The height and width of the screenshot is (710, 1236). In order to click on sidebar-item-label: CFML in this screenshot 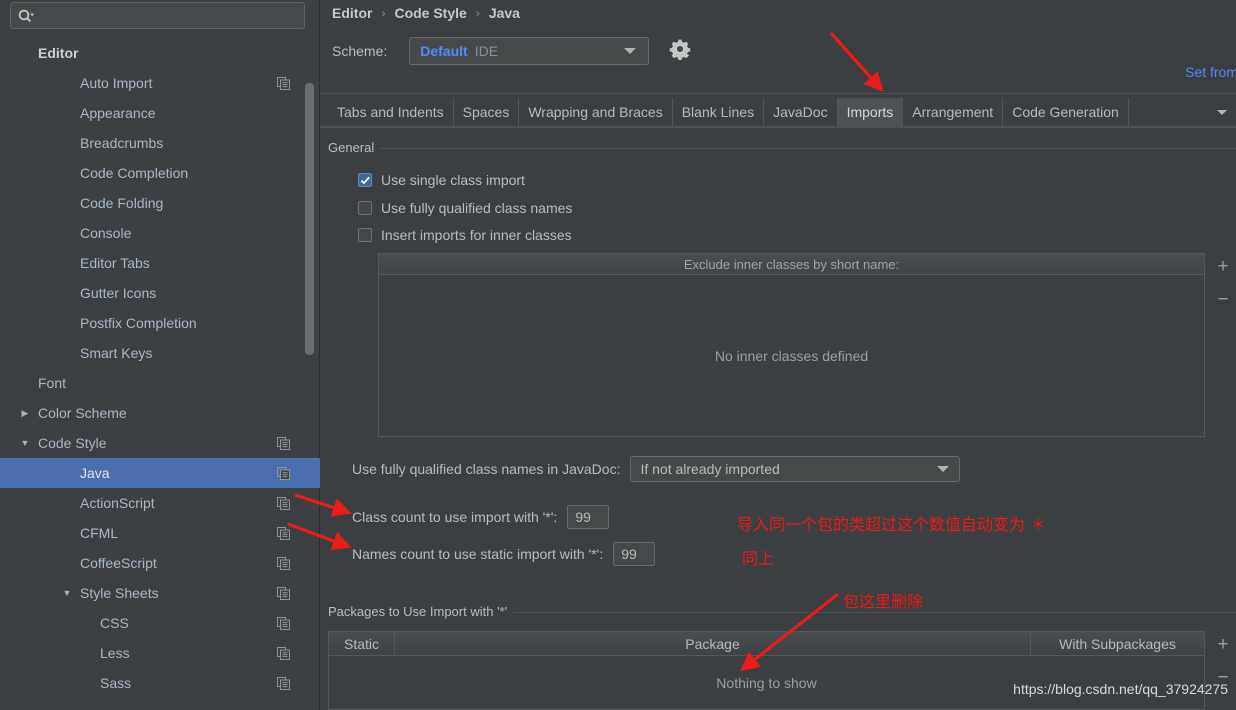, I will do `click(99, 533)`.